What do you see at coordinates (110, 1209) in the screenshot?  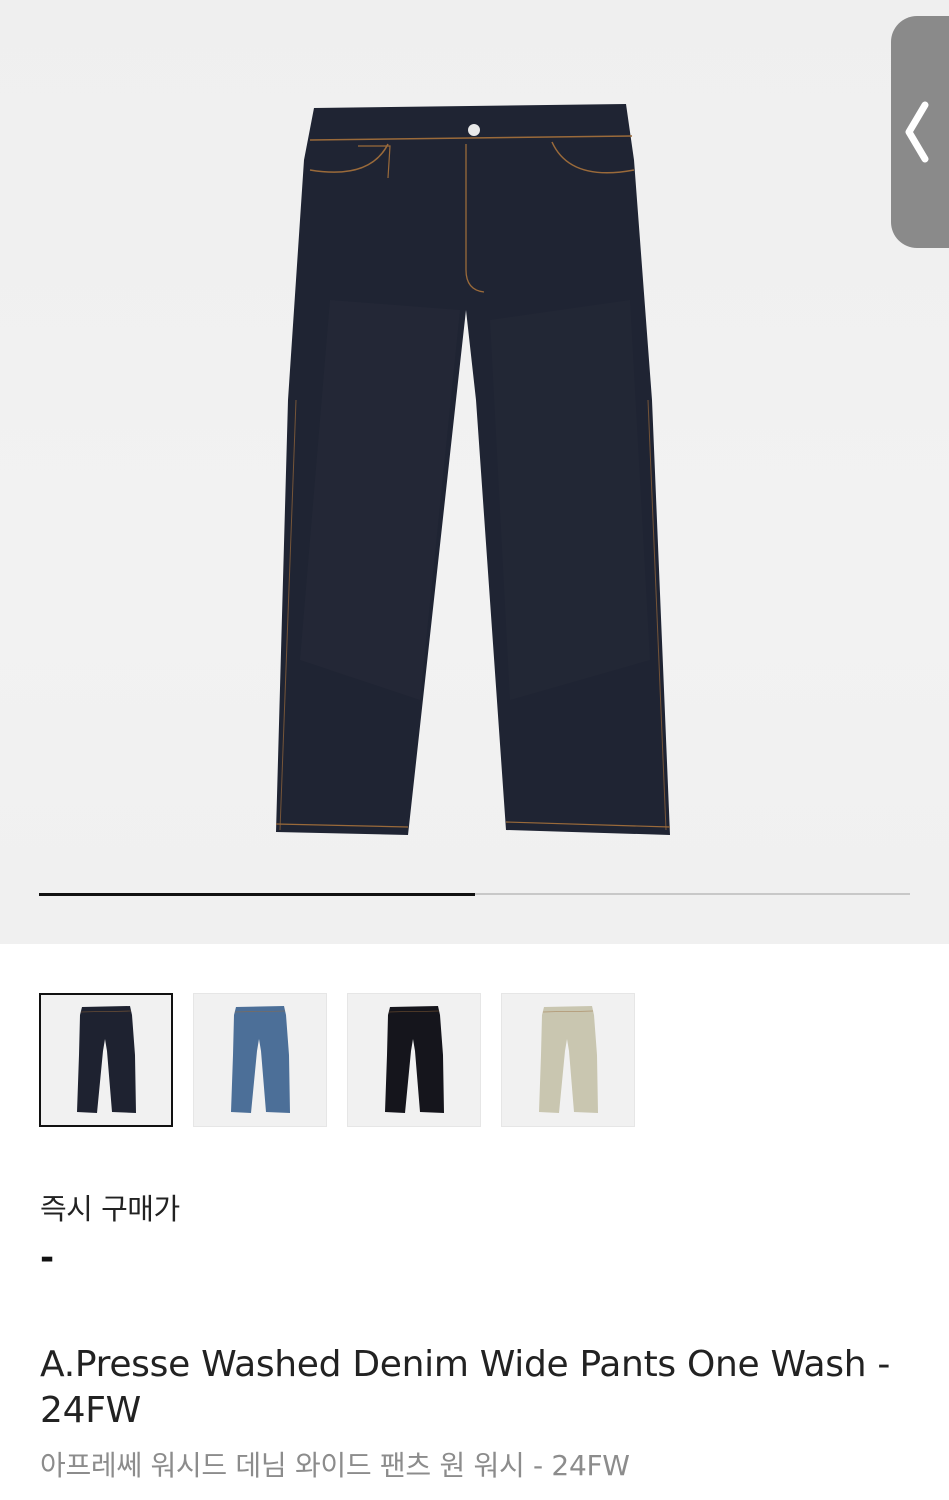 I see `instant-buy-price-label: 즉시 구매가` at bounding box center [110, 1209].